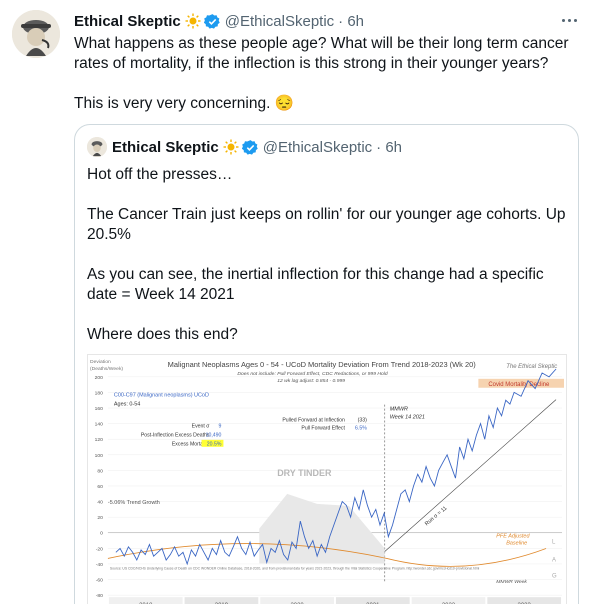 This screenshot has width=593, height=604. What do you see at coordinates (99, 378) in the screenshot?
I see `y-tick-label: 200` at bounding box center [99, 378].